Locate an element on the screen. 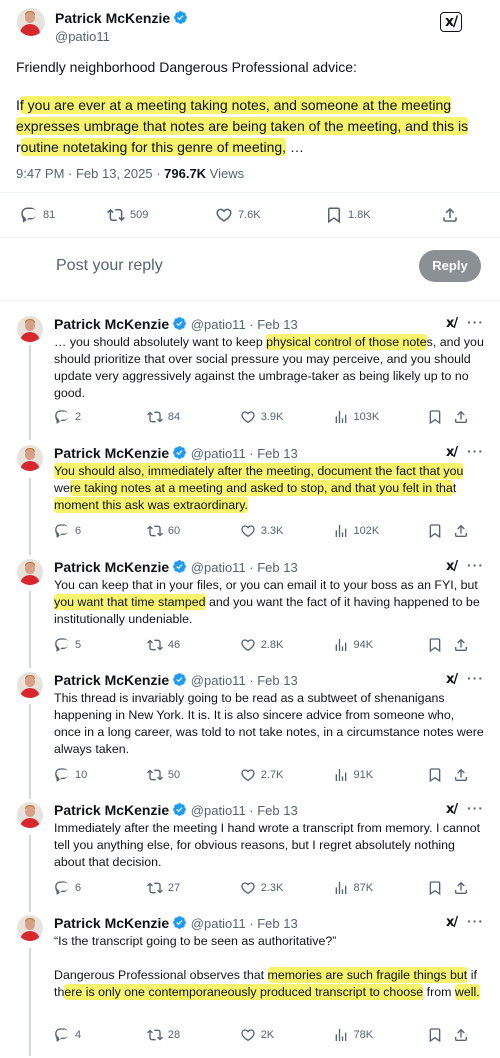  like-action: 2K is located at coordinates (286, 1035).